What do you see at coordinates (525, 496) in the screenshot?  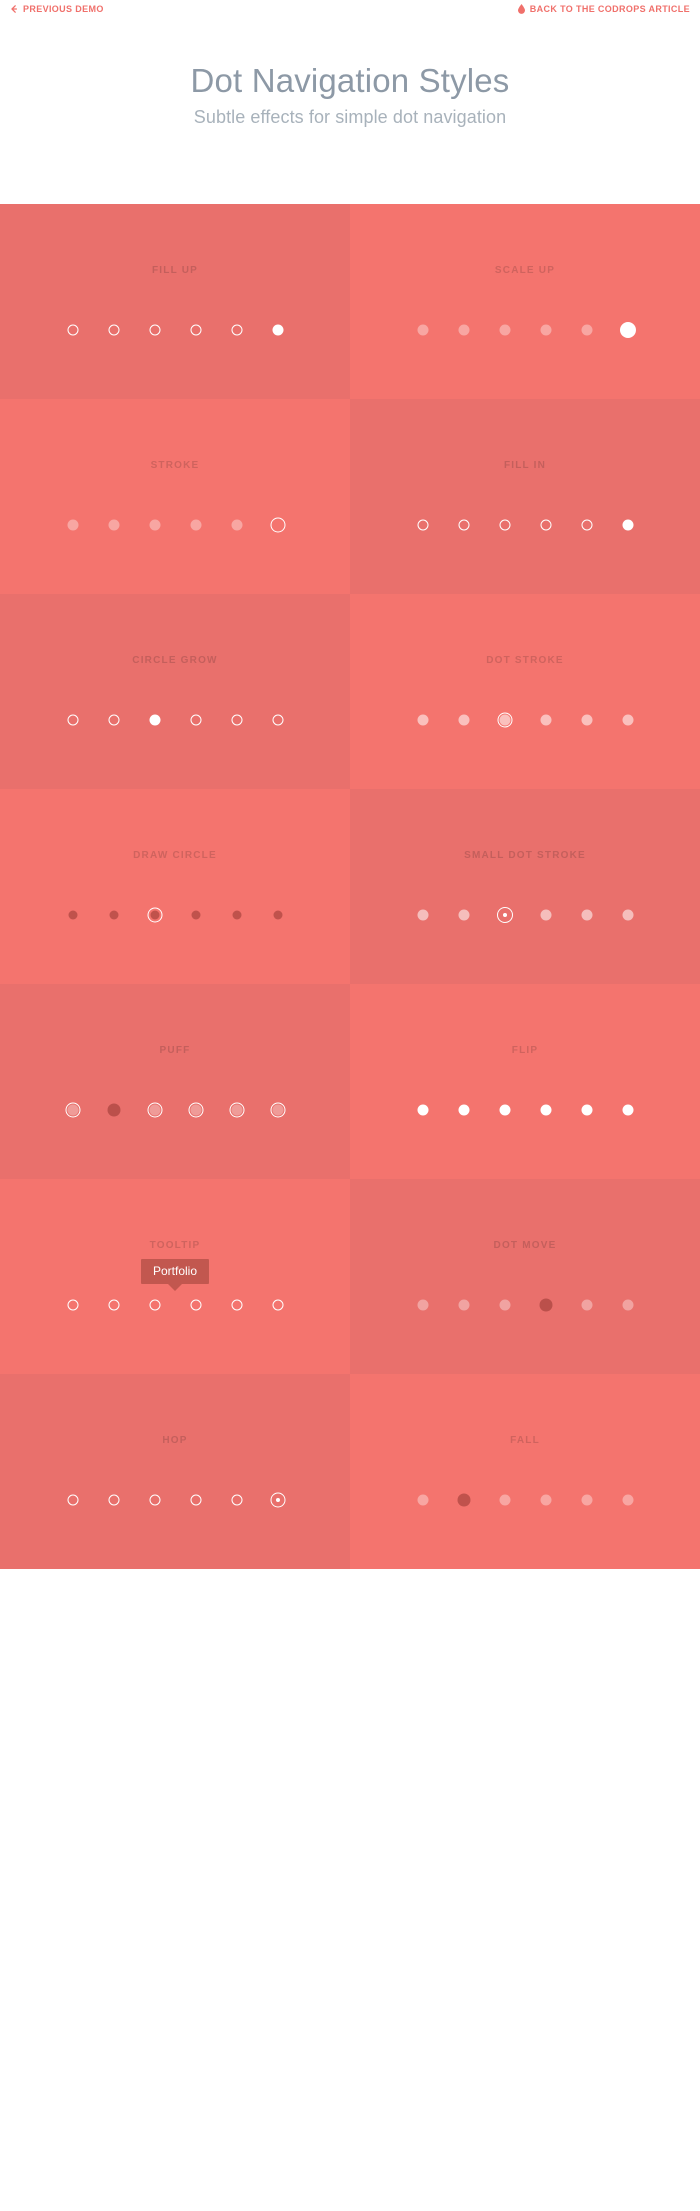 I see `demo-cell-fill-in: Fill in` at bounding box center [525, 496].